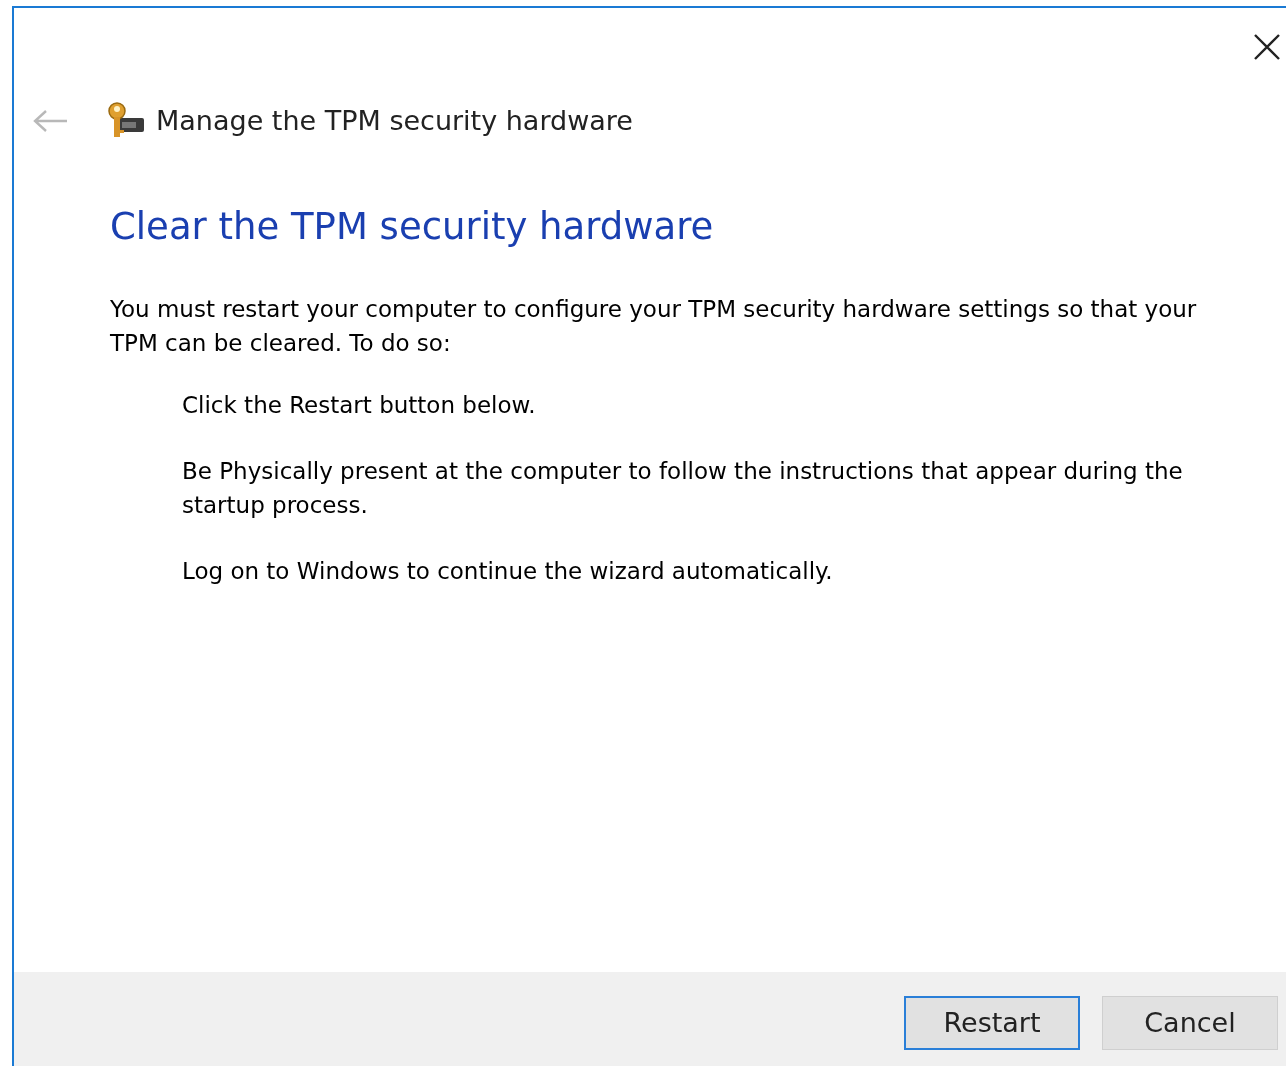 The width and height of the screenshot is (1286, 1066). I want to click on dialog-button: Restart, so click(992, 1023).